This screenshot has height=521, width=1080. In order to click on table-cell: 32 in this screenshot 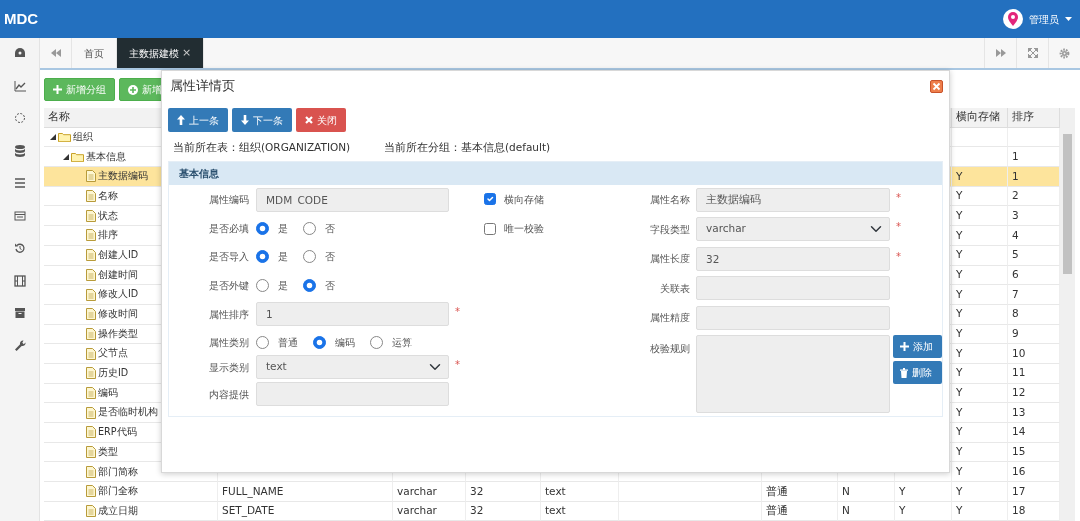, I will do `click(503, 492)`.